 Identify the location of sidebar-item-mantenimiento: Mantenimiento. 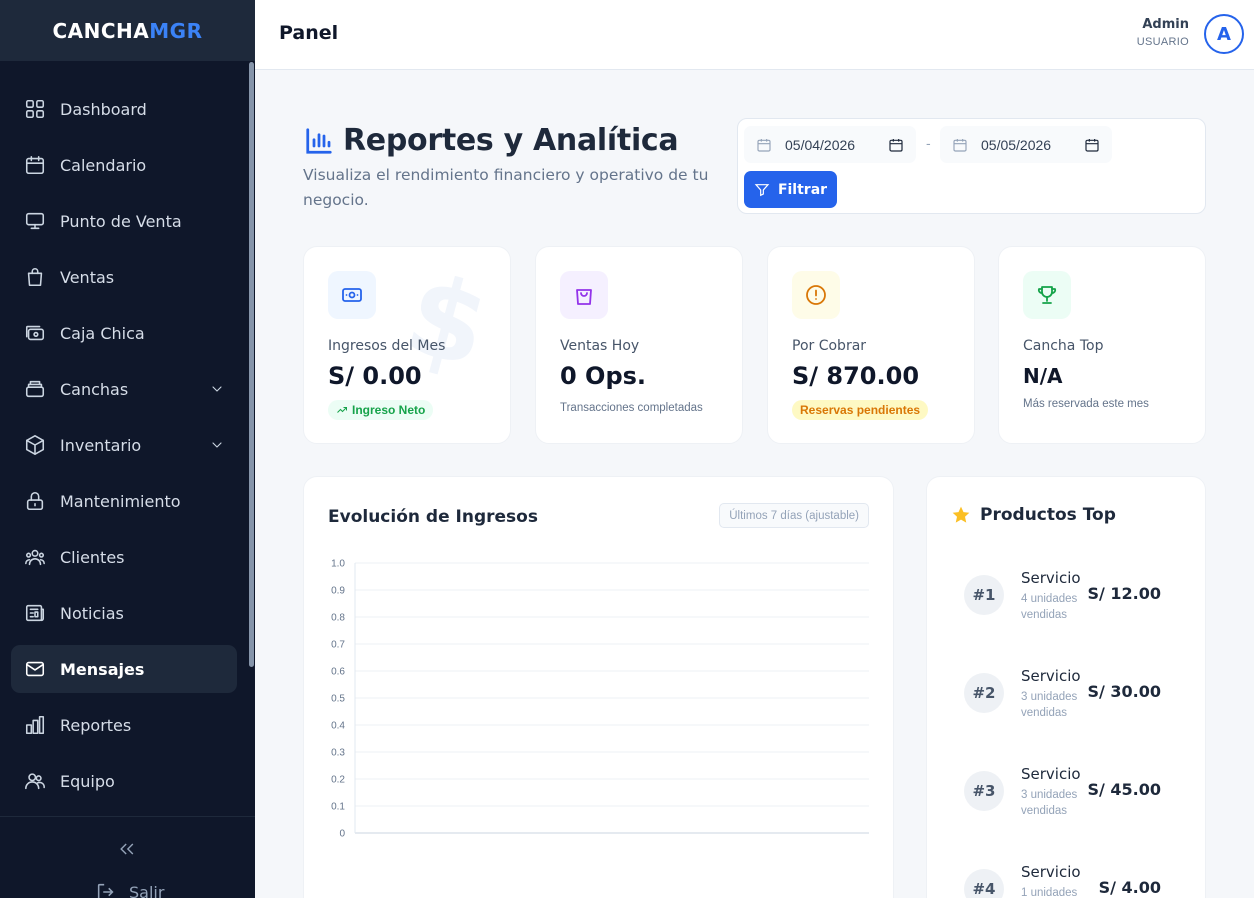
(124, 501).